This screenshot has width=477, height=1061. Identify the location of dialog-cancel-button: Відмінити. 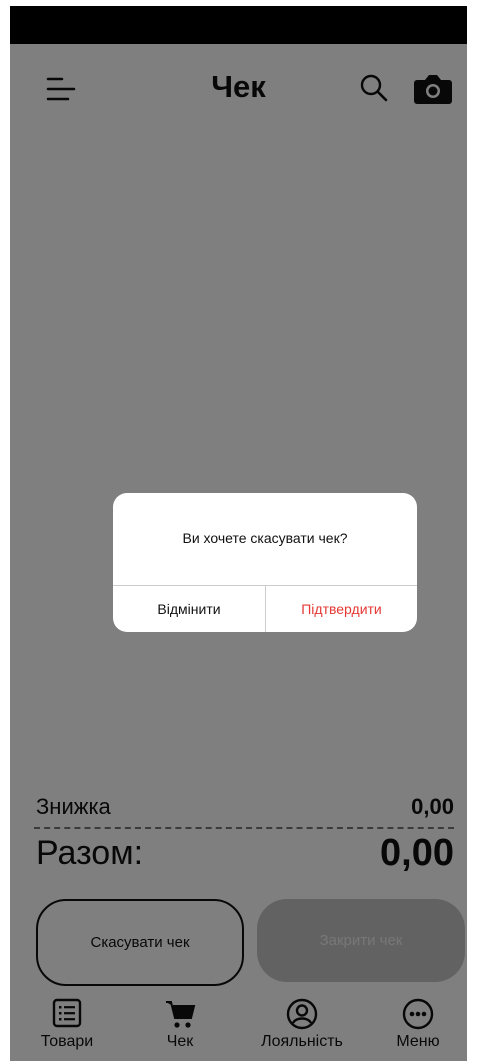
(189, 609).